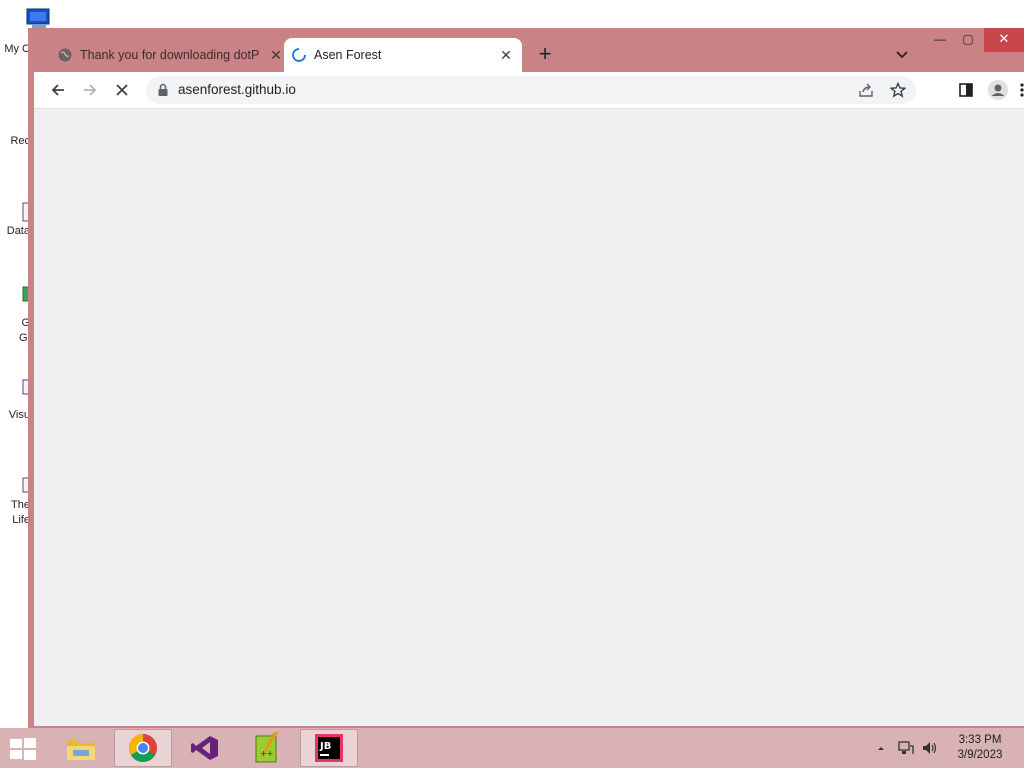 Image resolution: width=1024 pixels, height=768 pixels. Describe the element at coordinates (512, 748) in the screenshot. I see `taskbar: ++ JB 3:33 PM 3/9/2023` at that location.